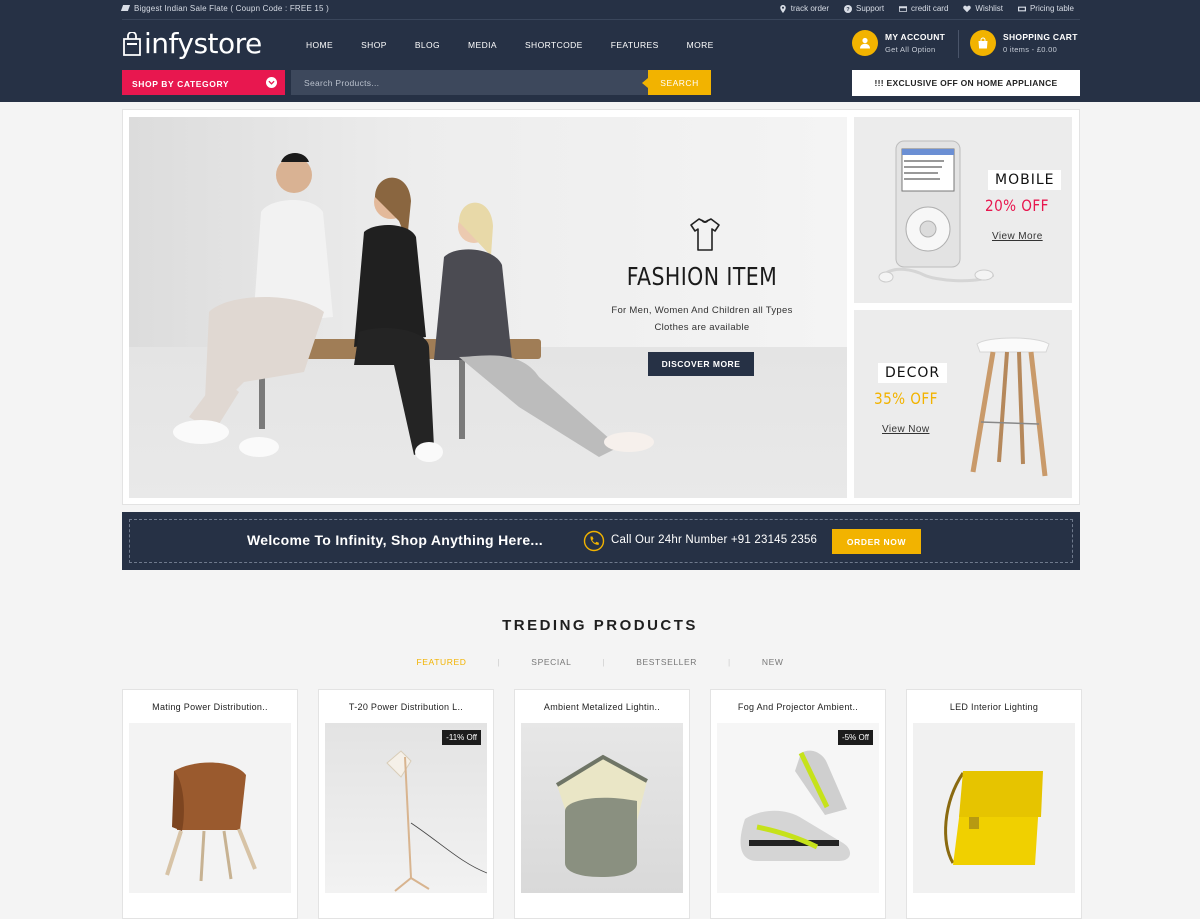 The height and width of the screenshot is (919, 1200). What do you see at coordinates (783, 8) in the screenshot?
I see `location-pin-icon` at bounding box center [783, 8].